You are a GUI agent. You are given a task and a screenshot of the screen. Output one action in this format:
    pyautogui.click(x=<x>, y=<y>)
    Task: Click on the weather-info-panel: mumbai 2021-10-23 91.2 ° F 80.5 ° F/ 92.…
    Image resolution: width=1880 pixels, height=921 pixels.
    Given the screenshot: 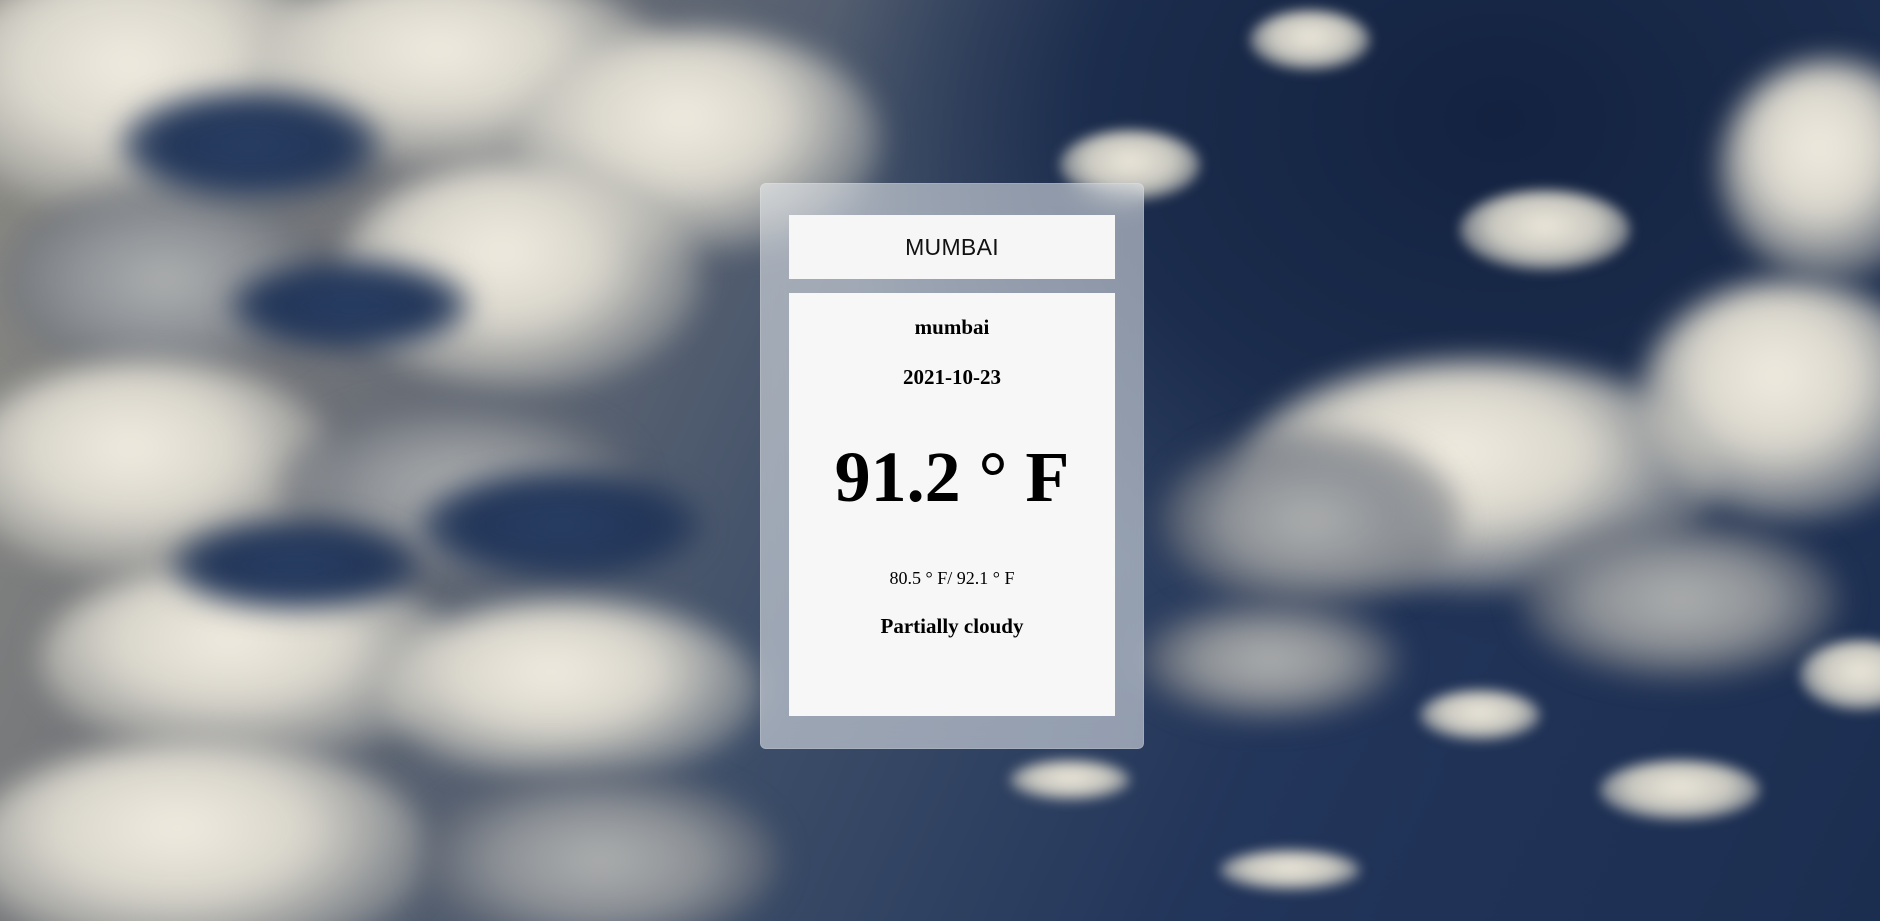 What is the action you would take?
    pyautogui.click(x=952, y=504)
    